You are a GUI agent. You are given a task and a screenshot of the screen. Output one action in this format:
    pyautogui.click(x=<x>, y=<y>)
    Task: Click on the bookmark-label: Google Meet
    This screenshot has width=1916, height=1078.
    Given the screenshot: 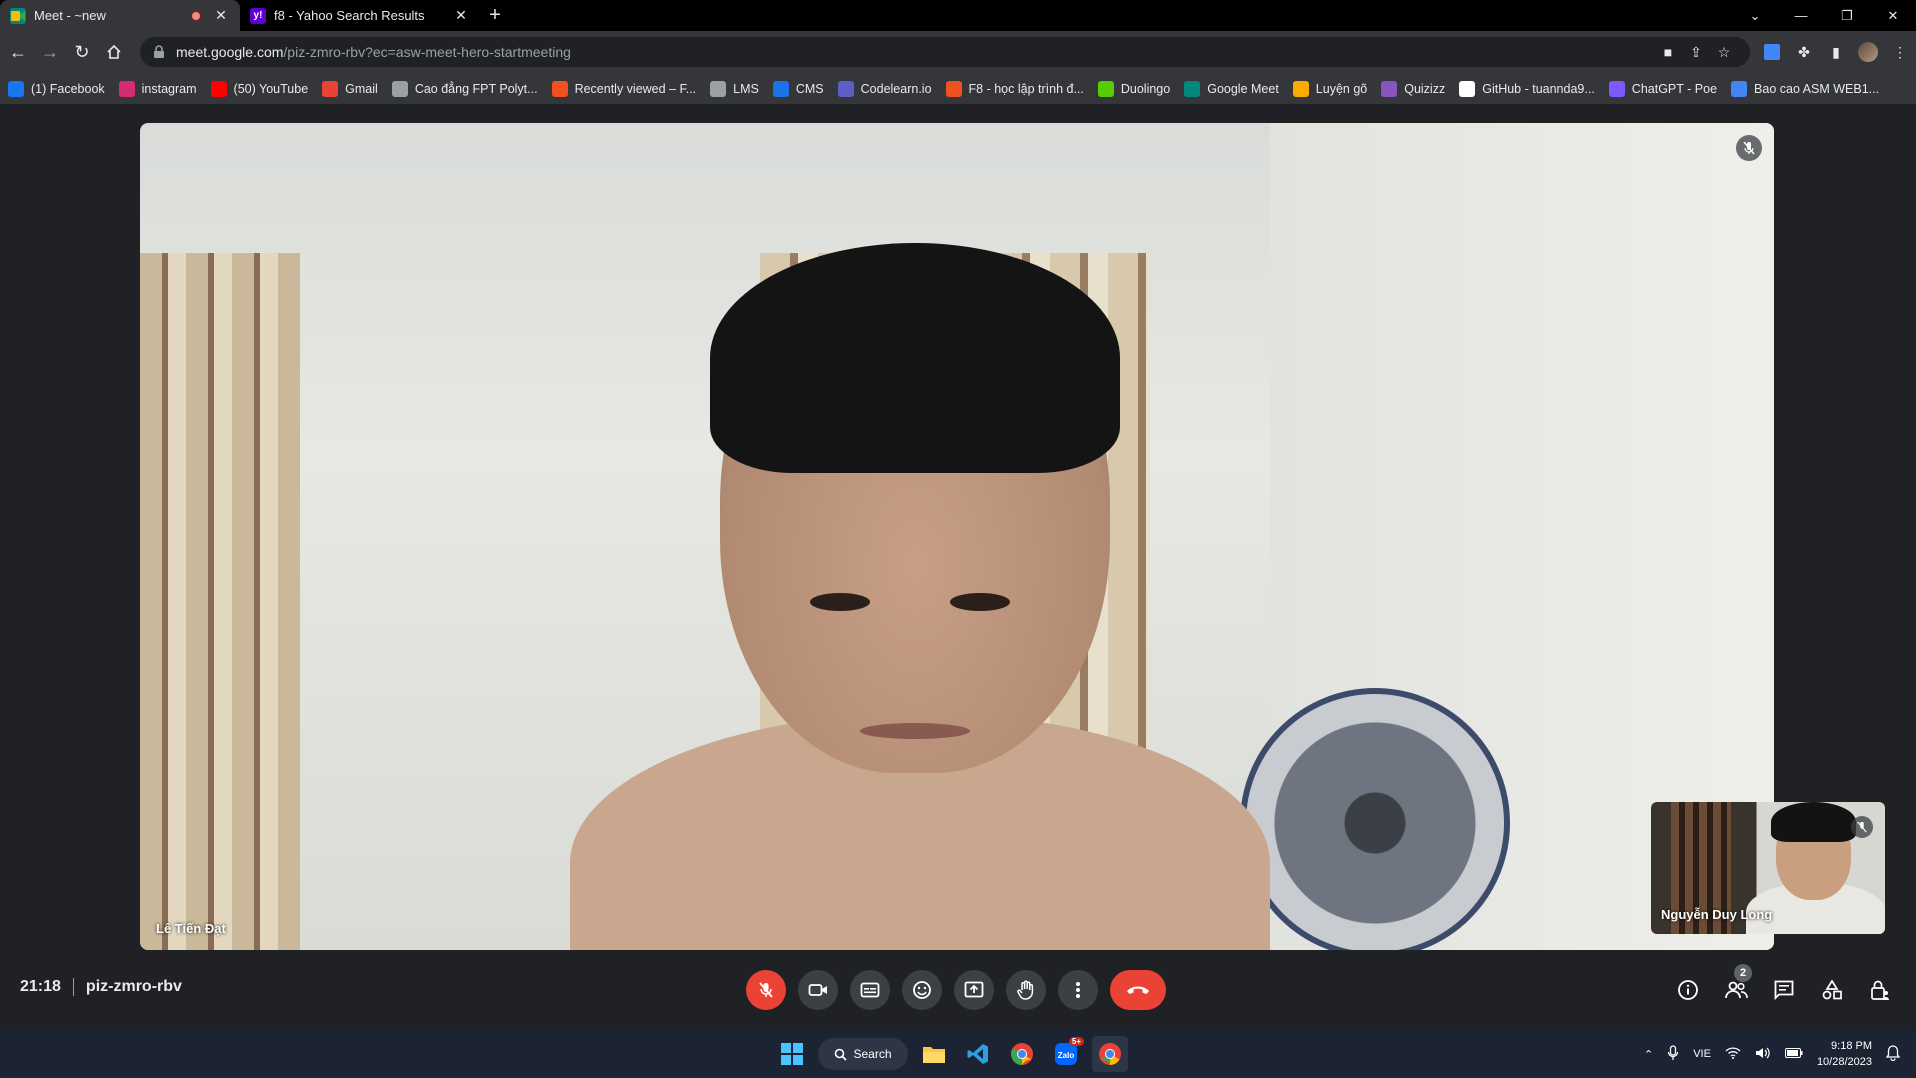 What is the action you would take?
    pyautogui.click(x=1243, y=88)
    